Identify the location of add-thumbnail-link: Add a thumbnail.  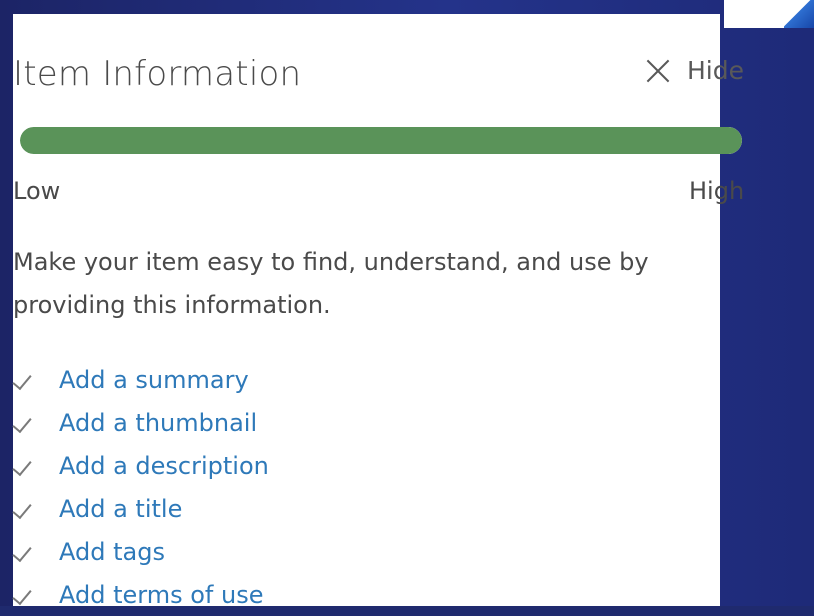
(158, 423).